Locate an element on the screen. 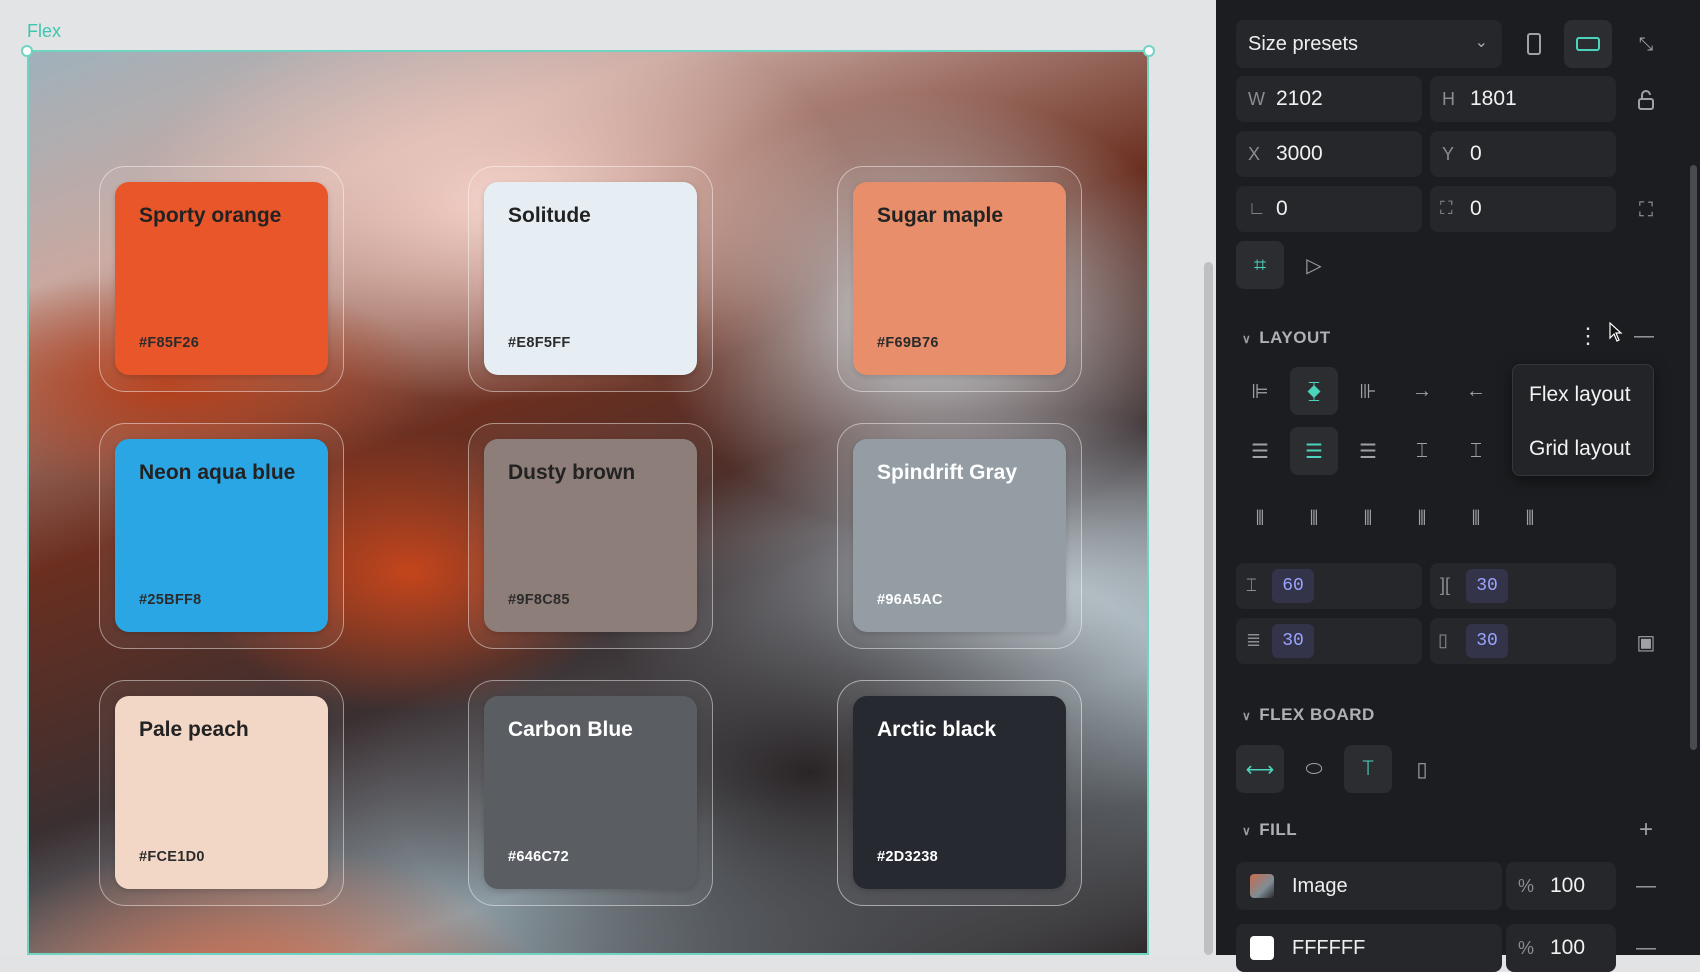 The height and width of the screenshot is (972, 1700). justify-center-button: ☰ is located at coordinates (1314, 451).